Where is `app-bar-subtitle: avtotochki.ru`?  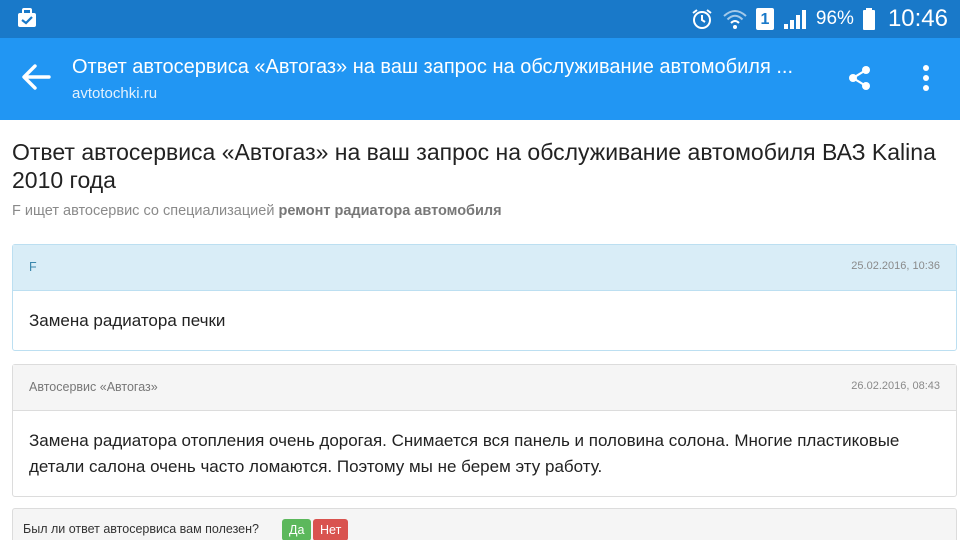
app-bar-subtitle: avtotochki.ru is located at coordinates (115, 93).